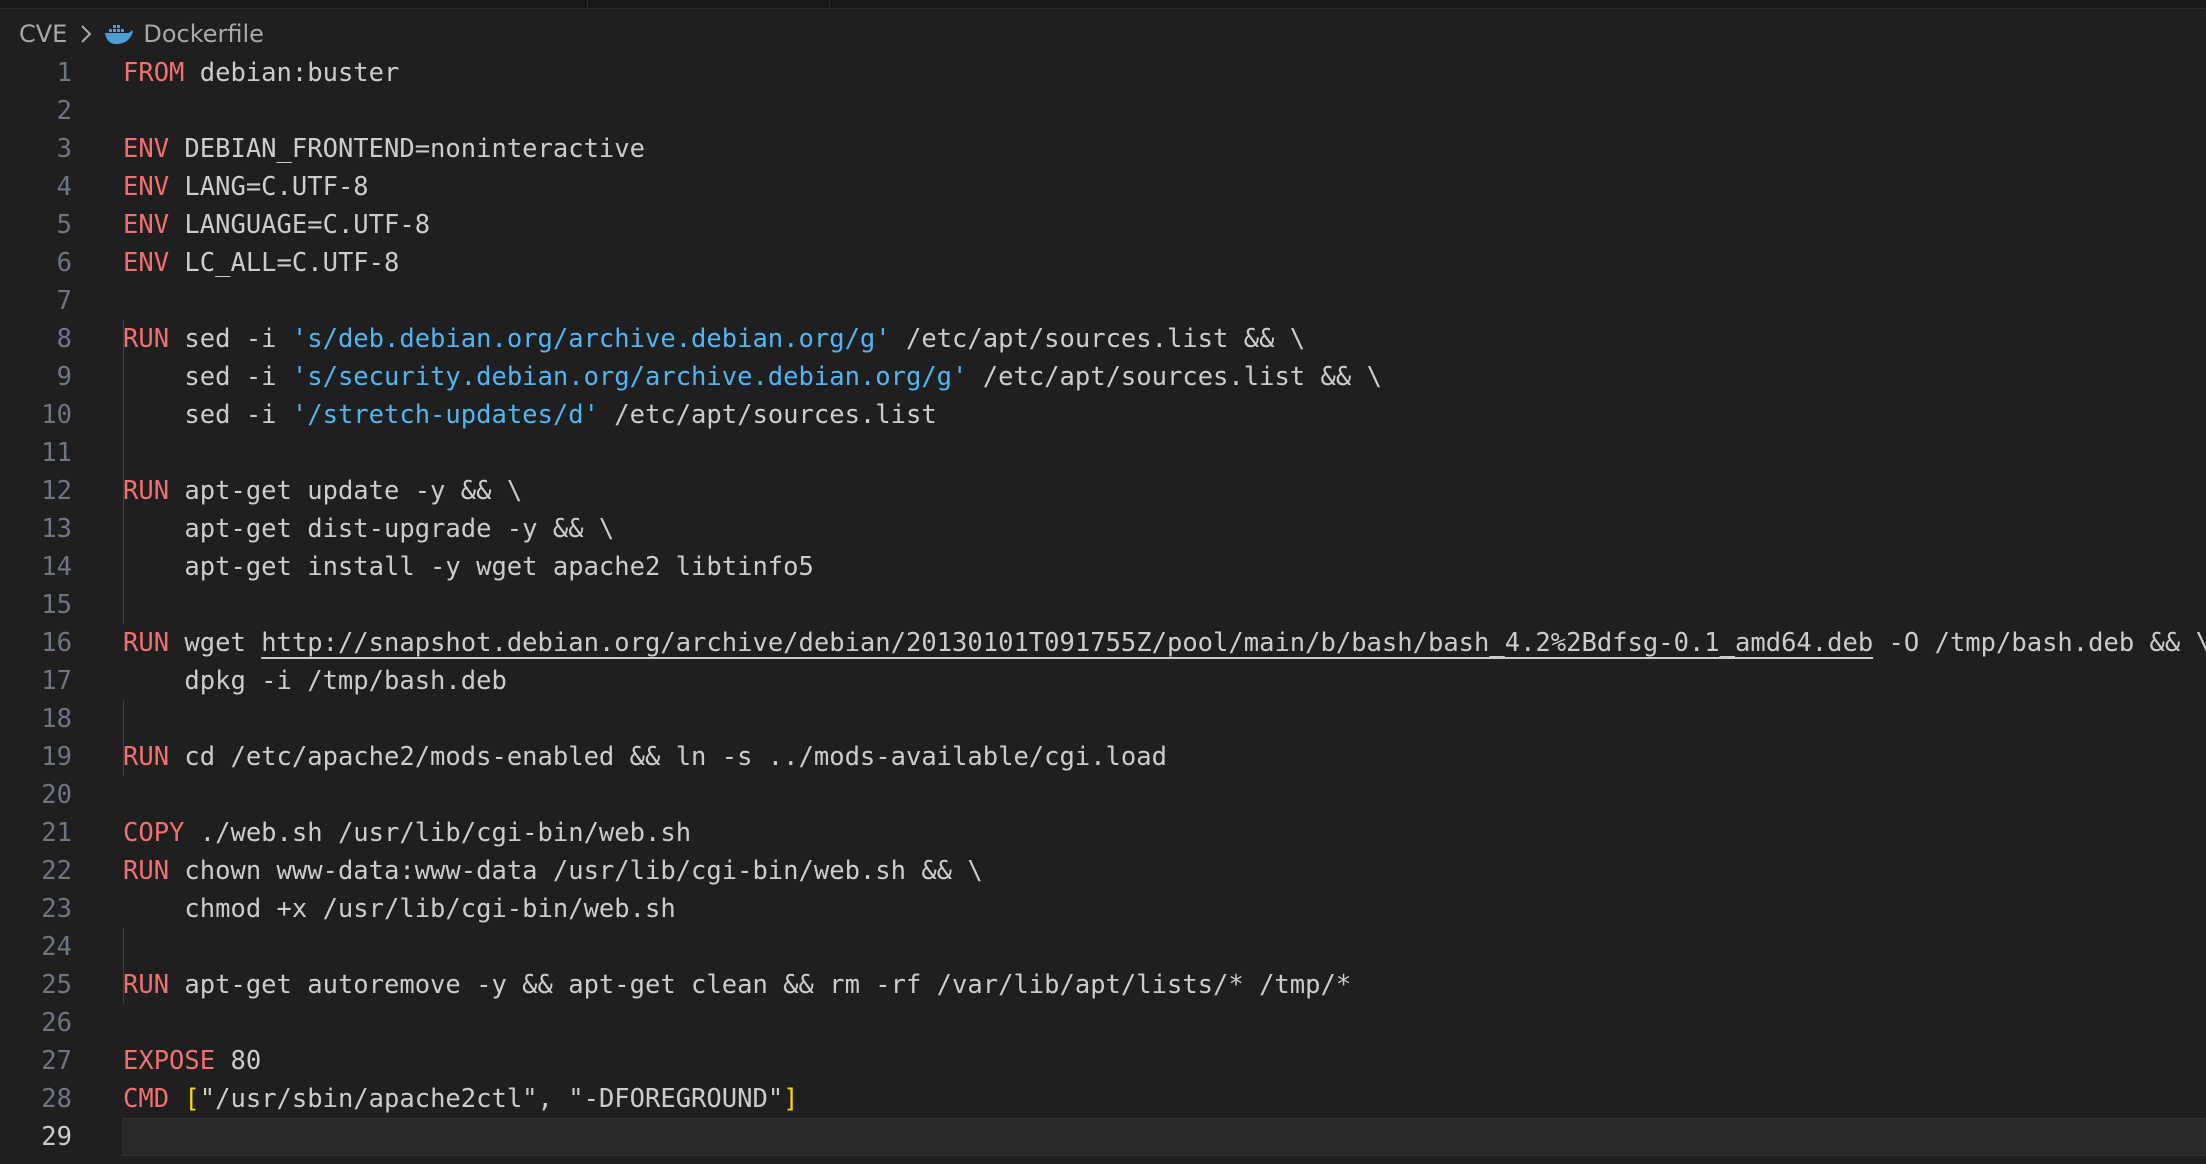 The image size is (2206, 1164). Describe the element at coordinates (1103, 909) in the screenshot. I see `code-line: 23 chmod +x /usr/lib/cgi-bin/web.sh` at that location.